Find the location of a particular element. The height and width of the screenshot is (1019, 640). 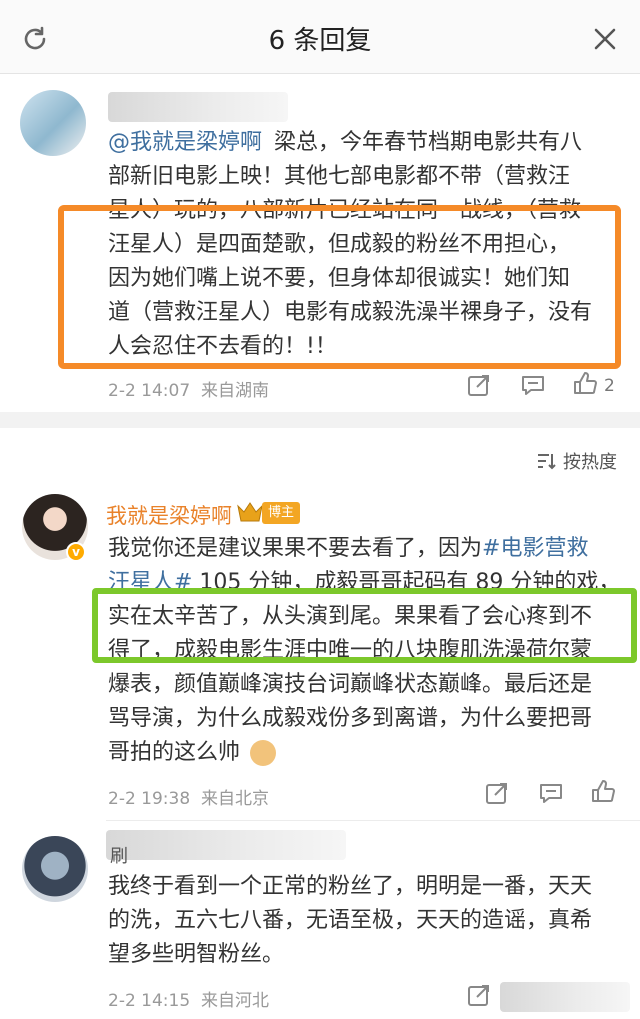

section-separator is located at coordinates (320, 420).